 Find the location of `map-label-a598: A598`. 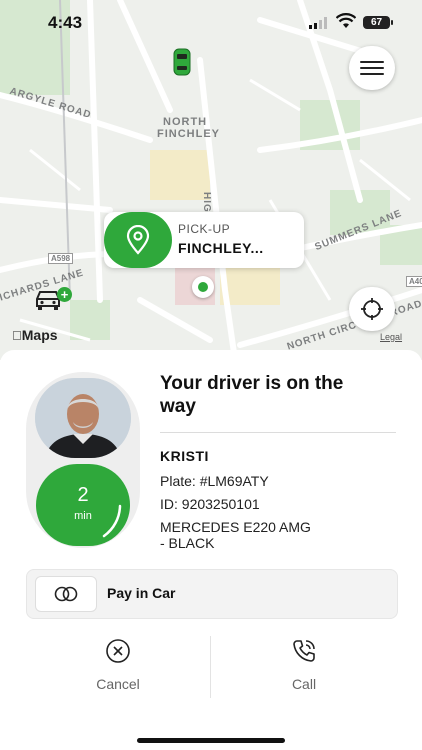

map-label-a598: A598 is located at coordinates (61, 258).